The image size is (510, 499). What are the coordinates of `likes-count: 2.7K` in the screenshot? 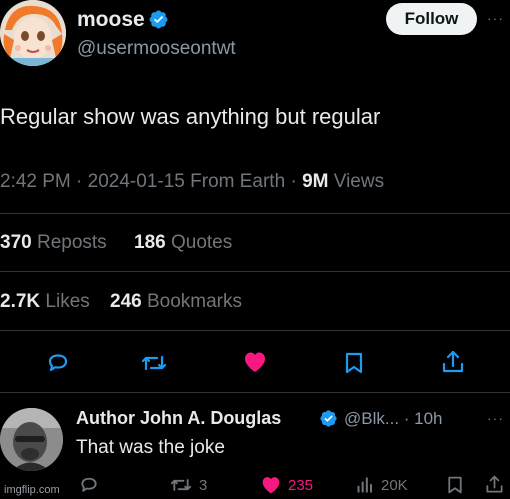 It's located at (20, 301).